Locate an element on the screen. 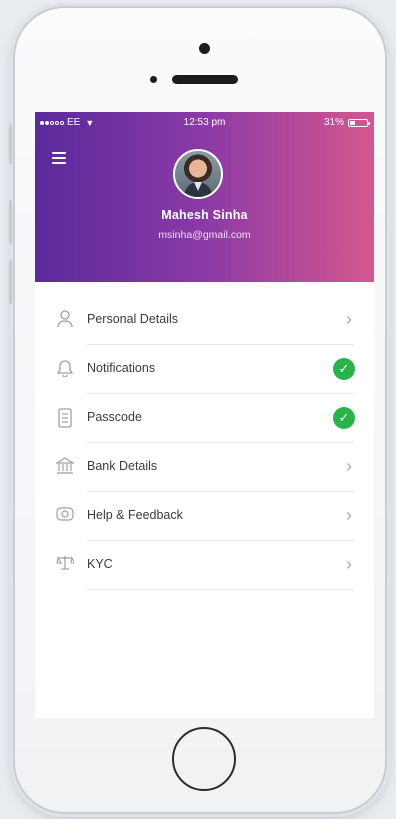  bell-icon is located at coordinates (65, 369).